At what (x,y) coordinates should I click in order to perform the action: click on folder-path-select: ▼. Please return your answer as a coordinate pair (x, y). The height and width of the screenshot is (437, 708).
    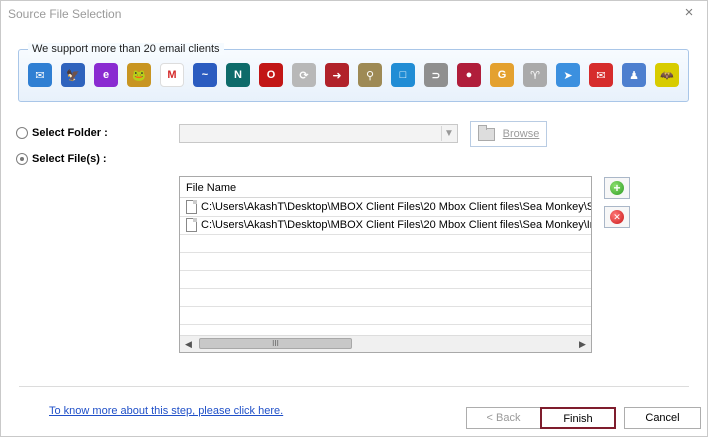
    Looking at the image, I should click on (318, 133).